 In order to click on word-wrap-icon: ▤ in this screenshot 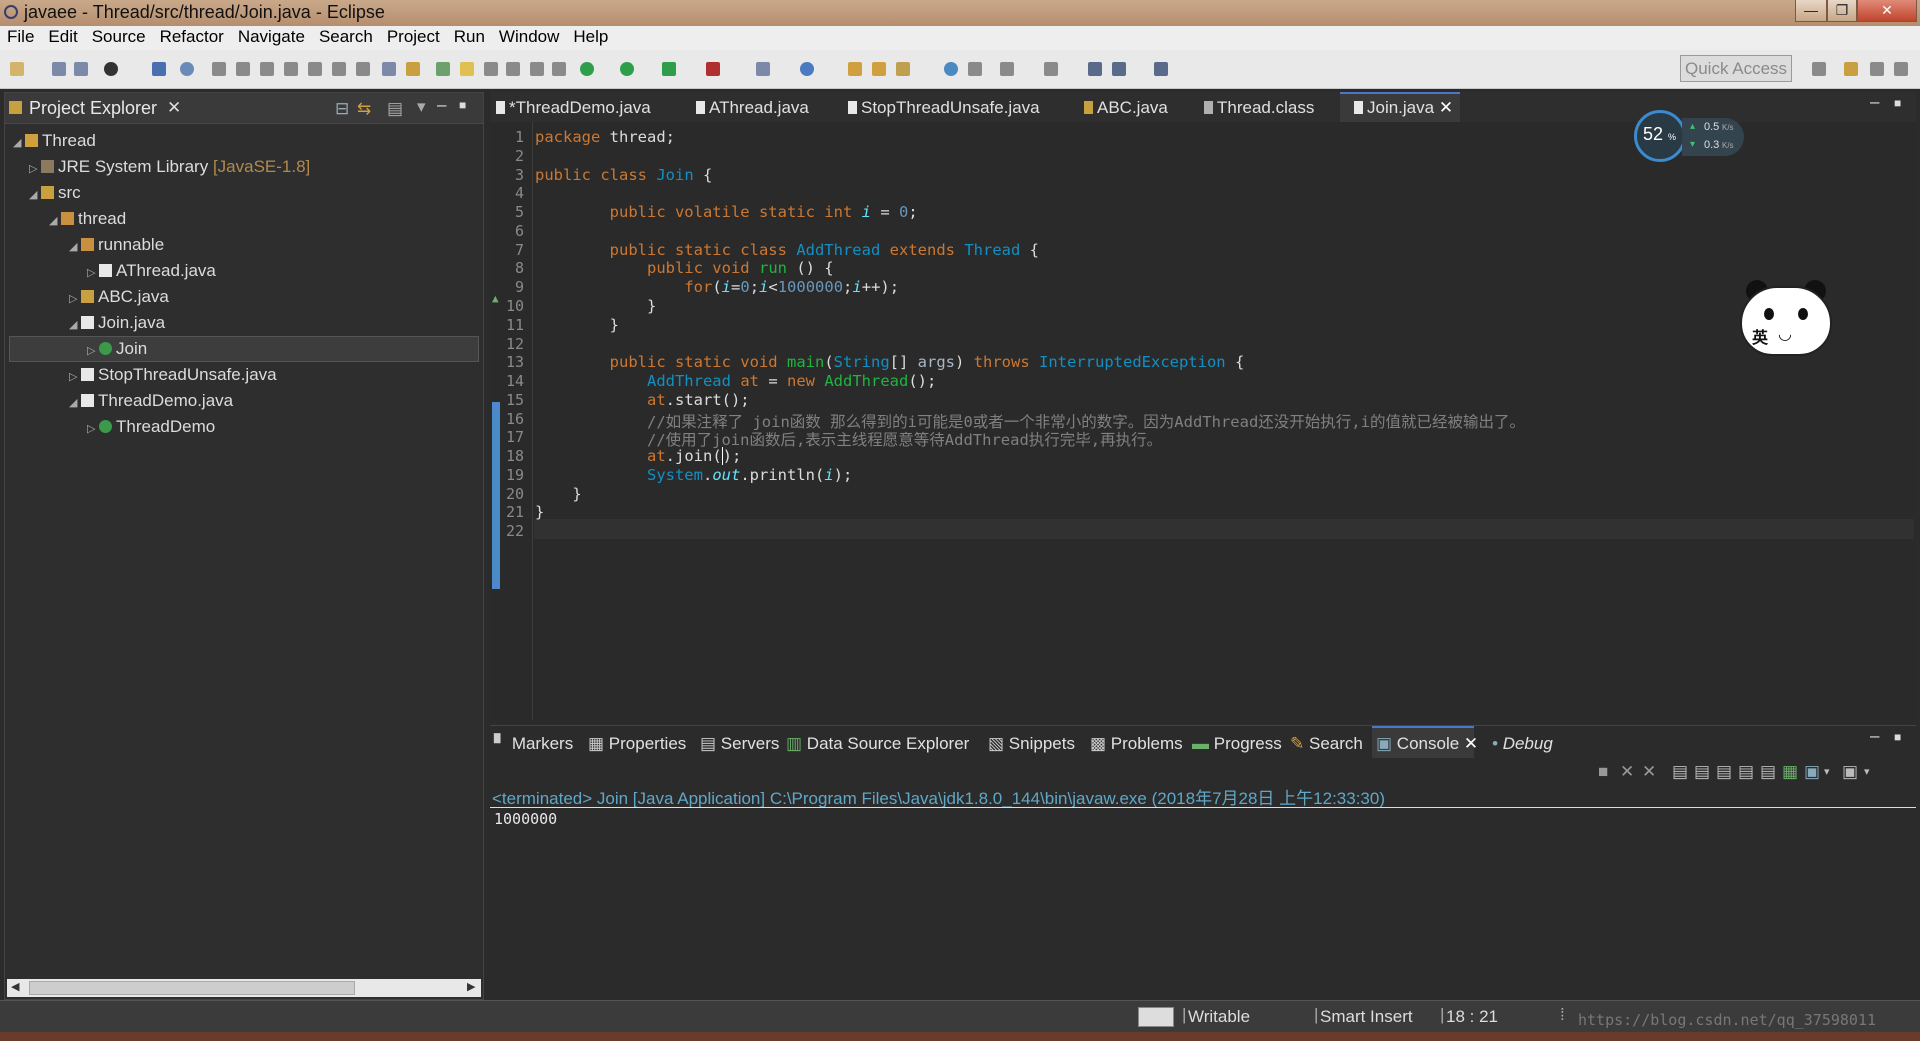, I will do `click(1724, 772)`.